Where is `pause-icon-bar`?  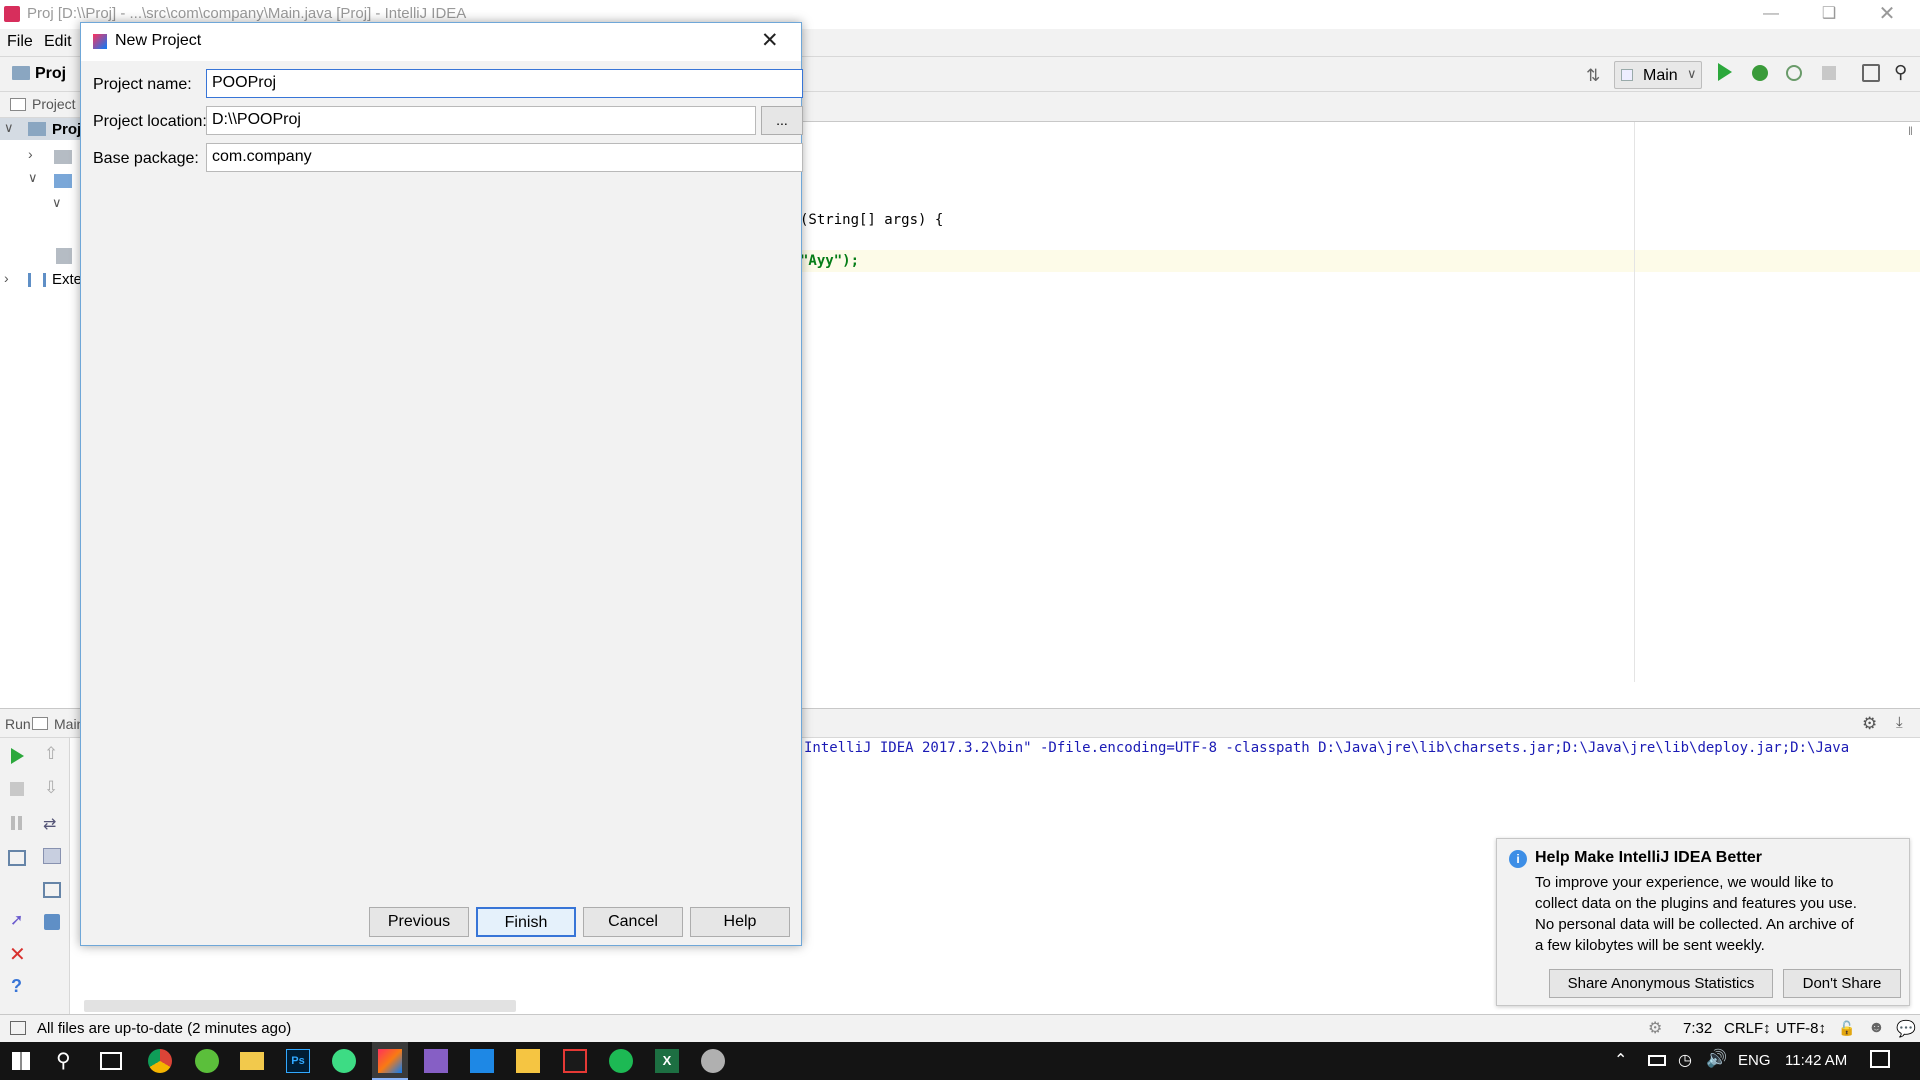
pause-icon-bar is located at coordinates (20, 823).